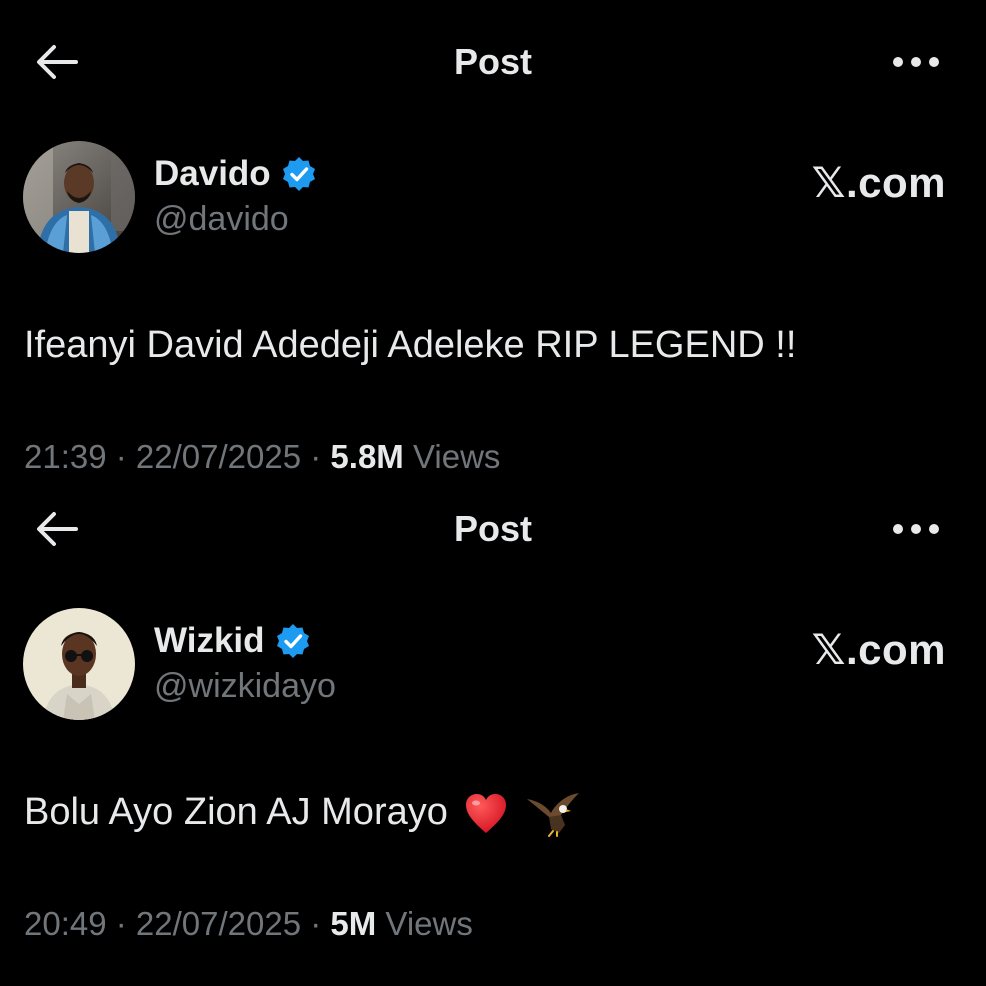  Describe the element at coordinates (236, 812) in the screenshot. I see `post-text: Bolu Ayo Zion AJ Morayo` at that location.